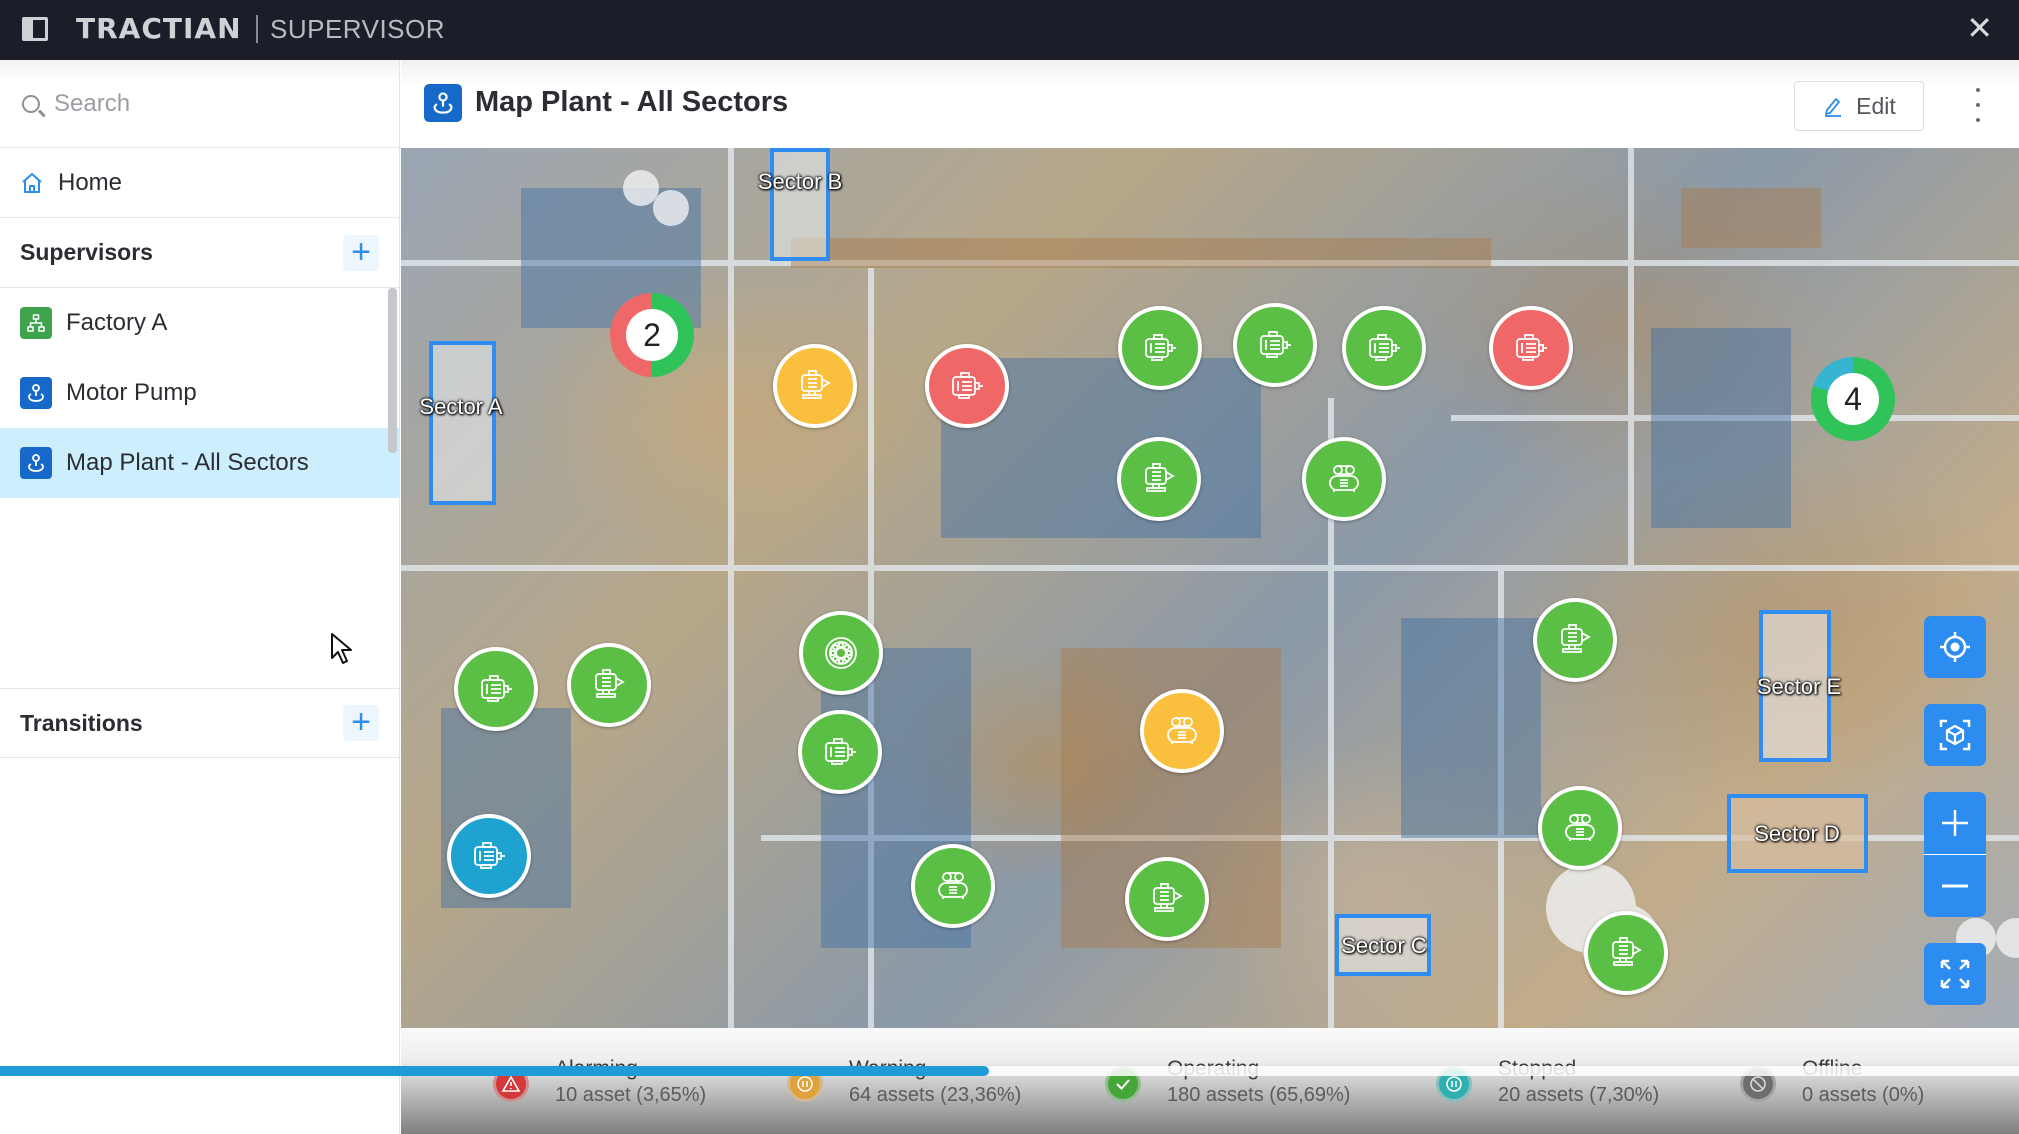 The height and width of the screenshot is (1134, 2019). What do you see at coordinates (1799, 687) in the screenshot?
I see `sector-e-label: Sector E` at bounding box center [1799, 687].